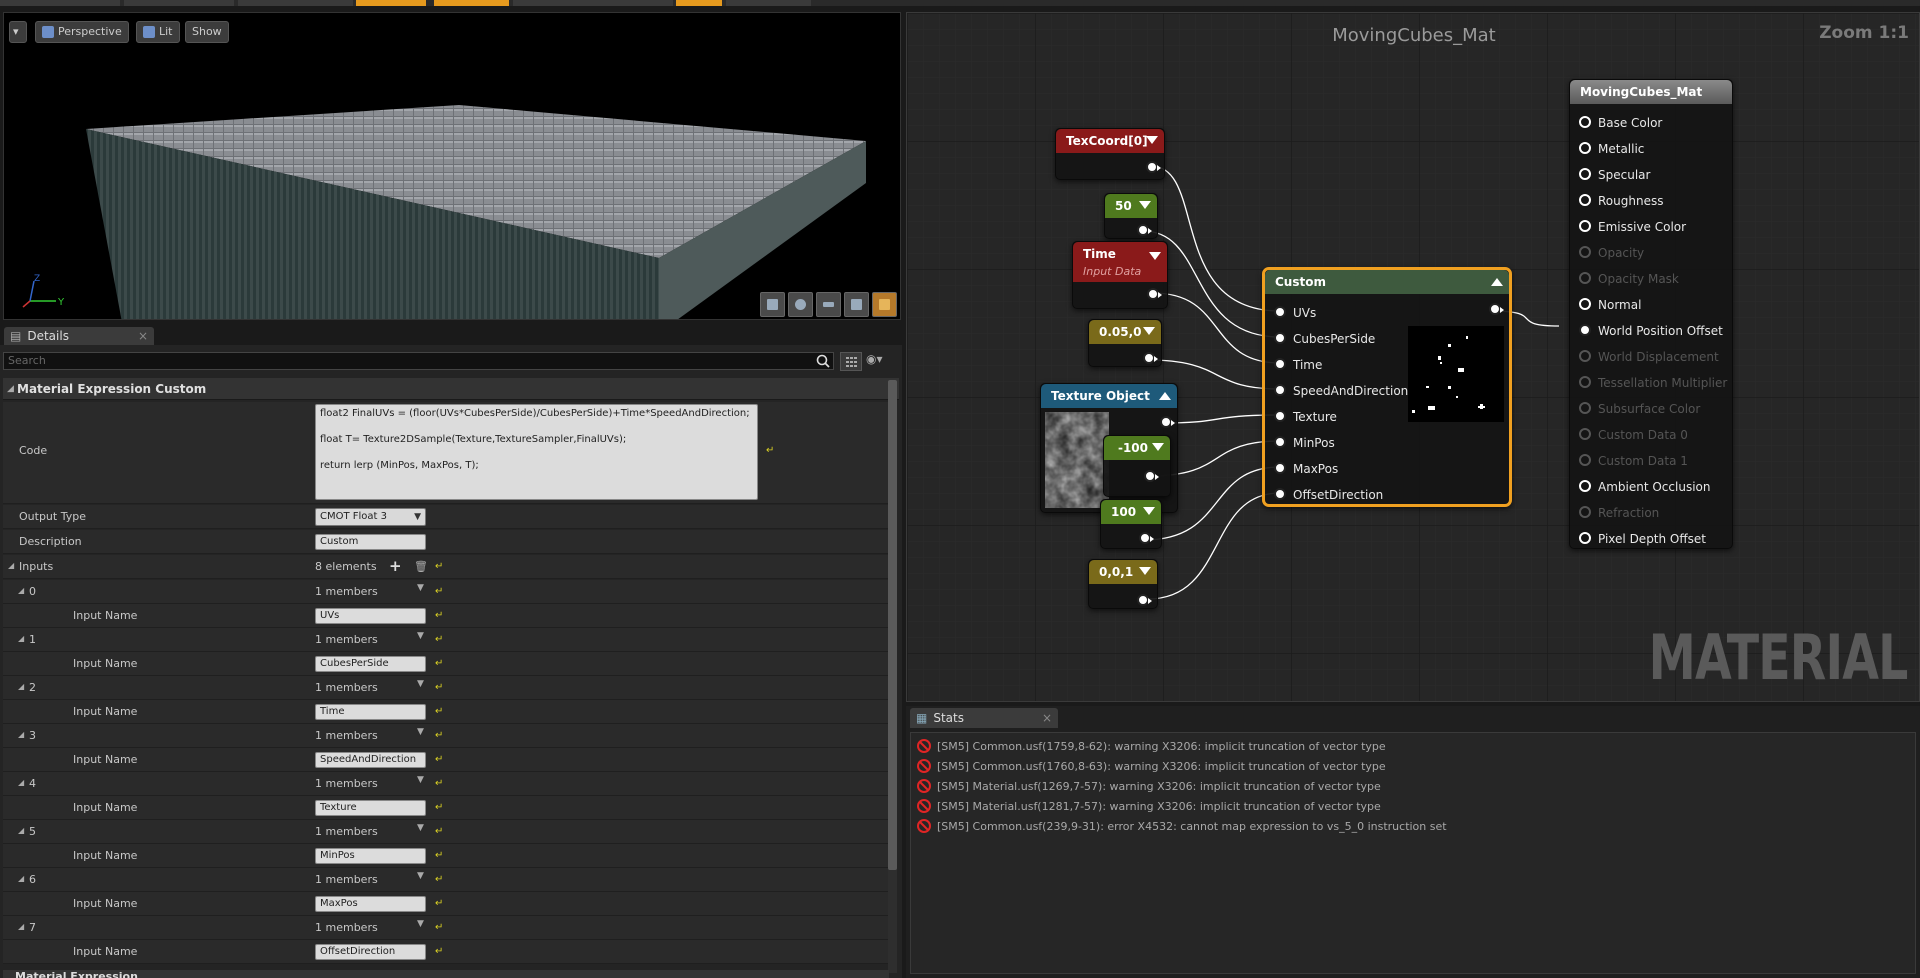 This screenshot has height=978, width=1920. Describe the element at coordinates (418, 361) in the screenshot. I see `search-input: Search` at that location.